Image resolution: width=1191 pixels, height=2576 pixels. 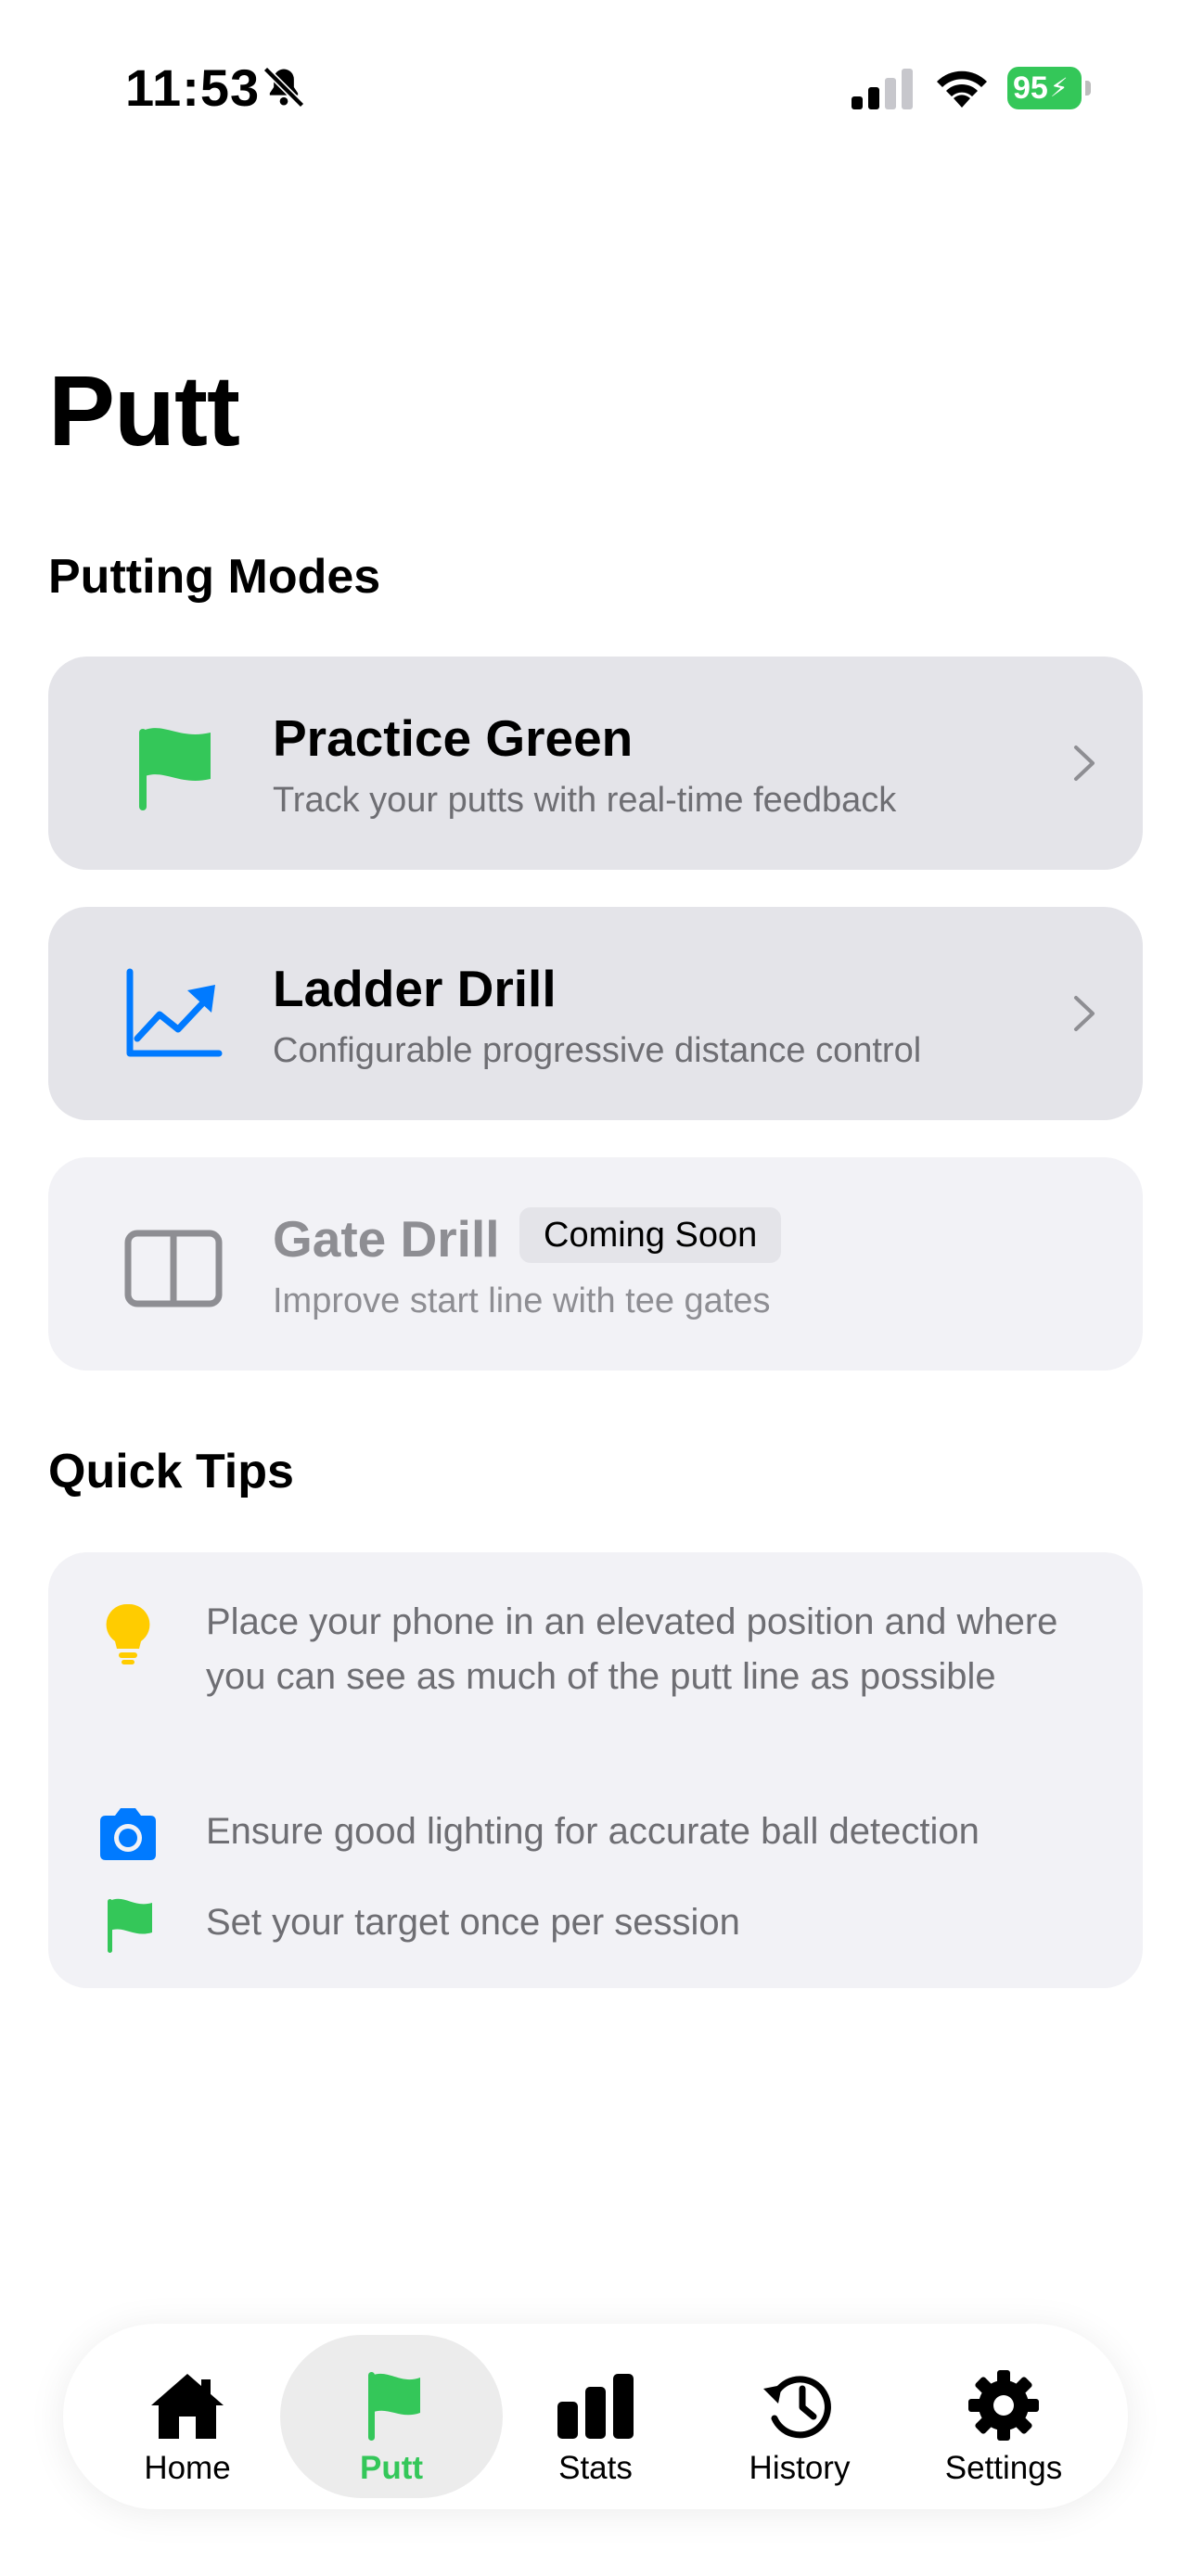 I want to click on status-bar: 11:53 95 ⚡, so click(x=595, y=88).